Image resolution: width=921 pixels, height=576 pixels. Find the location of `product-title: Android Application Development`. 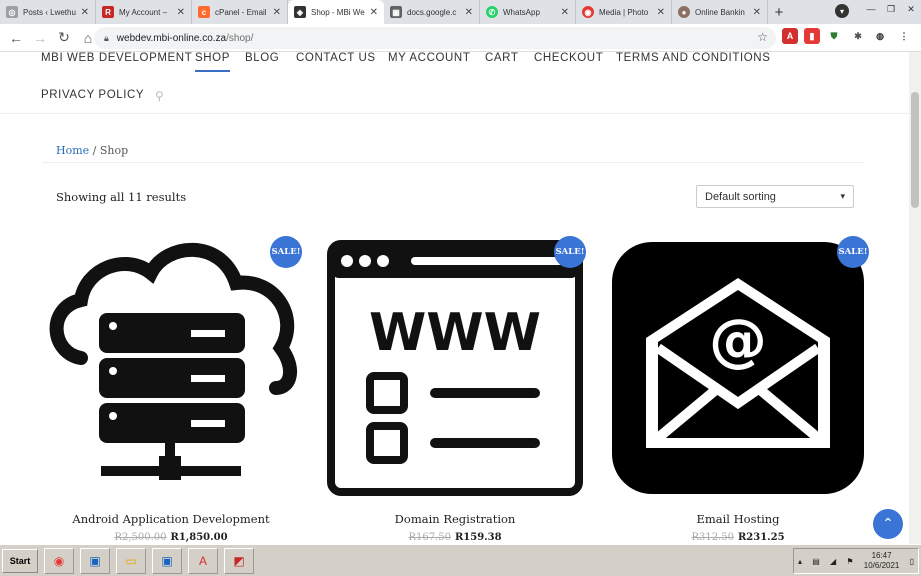

product-title: Android Application Development is located at coordinates (171, 519).